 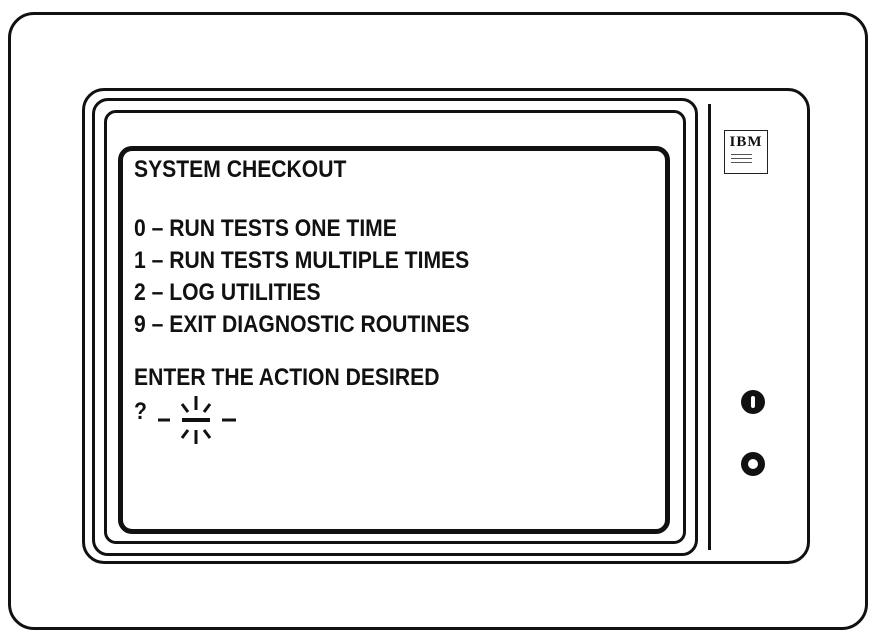 What do you see at coordinates (265, 228) in the screenshot?
I see `menu-option-0: 0 – RUN TESTS ONE TIME` at bounding box center [265, 228].